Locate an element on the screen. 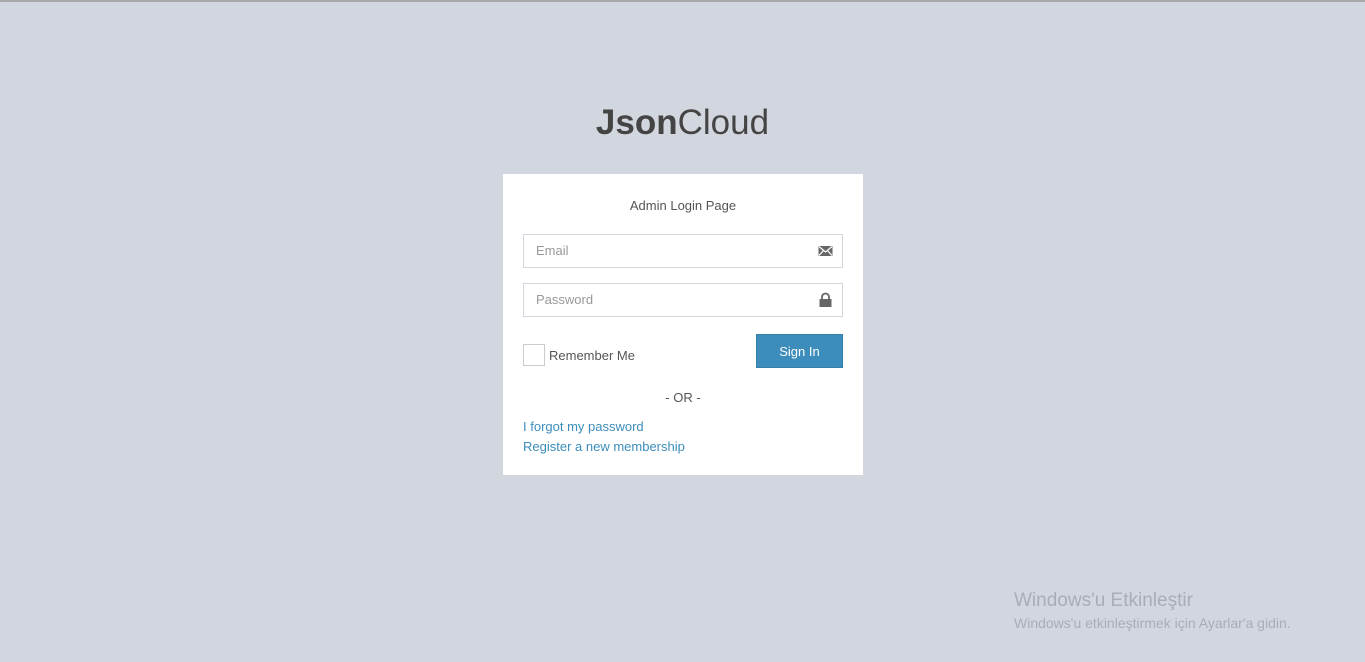  forgot-password-link: I forgot my password is located at coordinates (583, 426).